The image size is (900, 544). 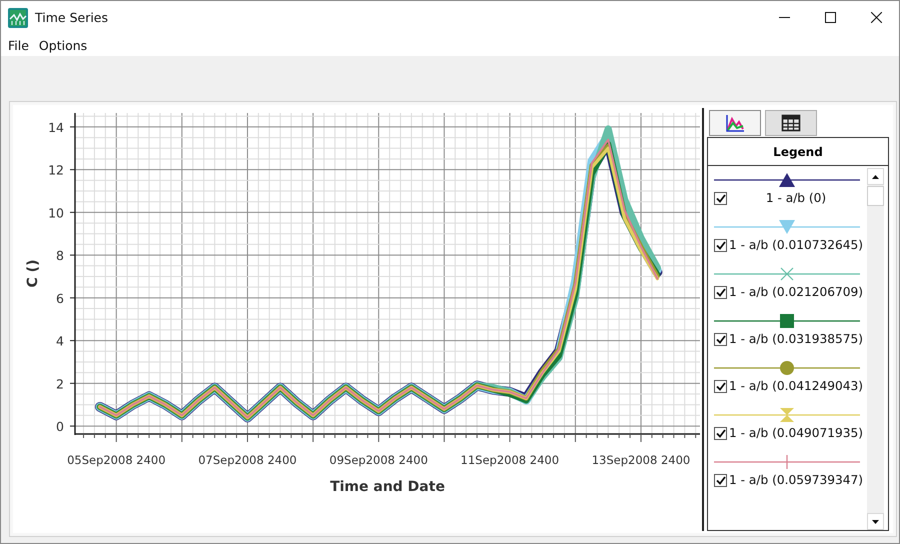 What do you see at coordinates (56, 127) in the screenshot?
I see `y-tick-label: 14` at bounding box center [56, 127].